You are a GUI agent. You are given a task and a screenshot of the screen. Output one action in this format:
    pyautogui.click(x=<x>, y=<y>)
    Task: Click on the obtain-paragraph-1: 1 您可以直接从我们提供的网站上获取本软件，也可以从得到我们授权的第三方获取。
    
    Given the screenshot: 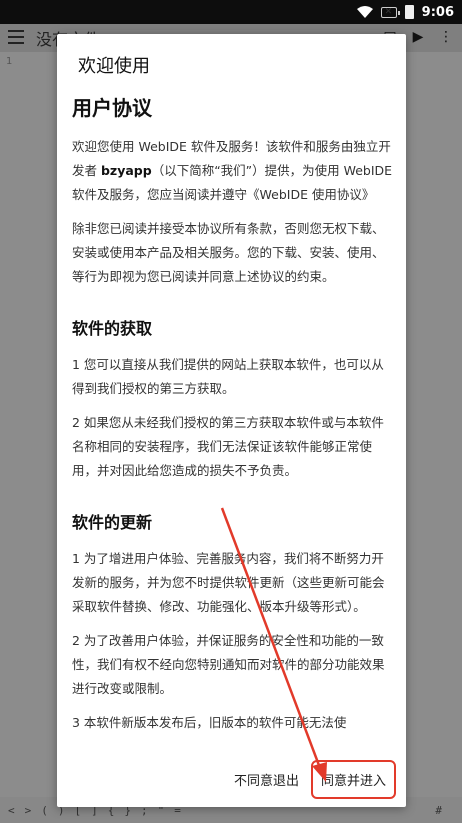 What is the action you would take?
    pyautogui.click(x=228, y=376)
    